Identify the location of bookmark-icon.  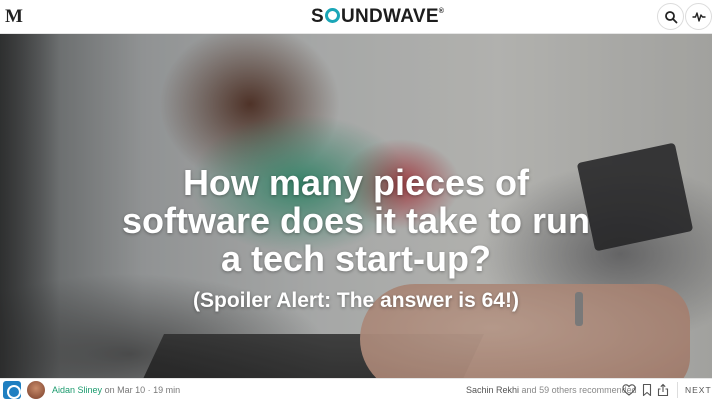
(647, 390).